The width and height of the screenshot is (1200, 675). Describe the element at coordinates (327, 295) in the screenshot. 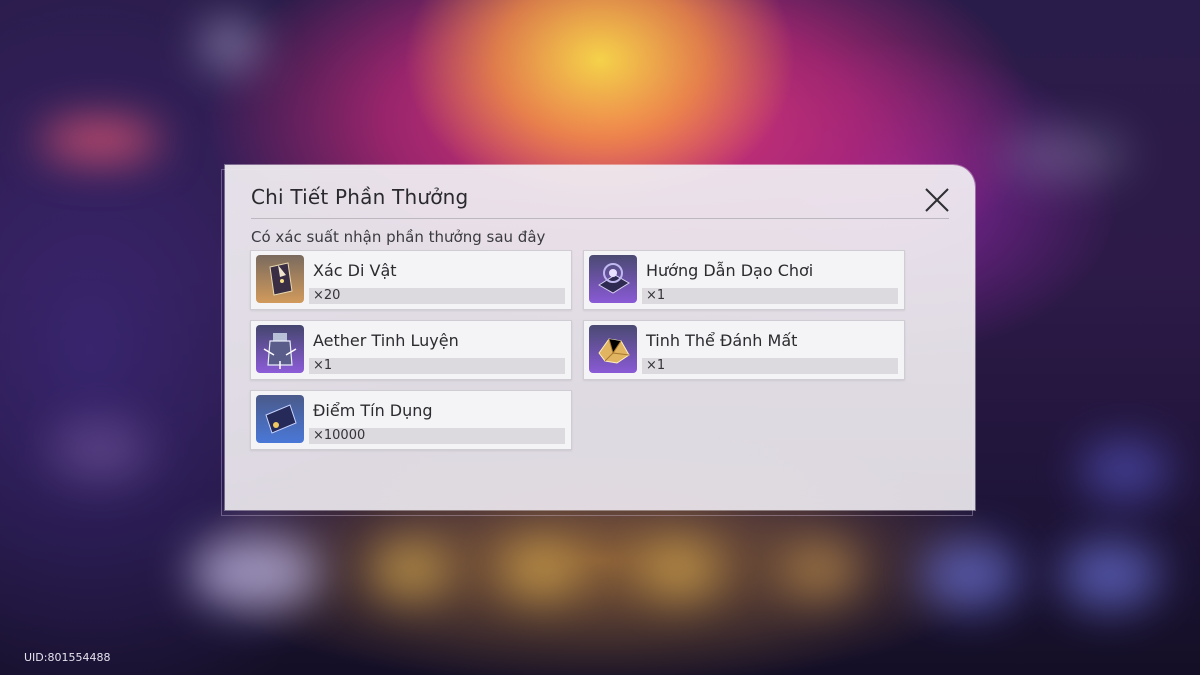

I see `reward-quantity: ×20` at that location.